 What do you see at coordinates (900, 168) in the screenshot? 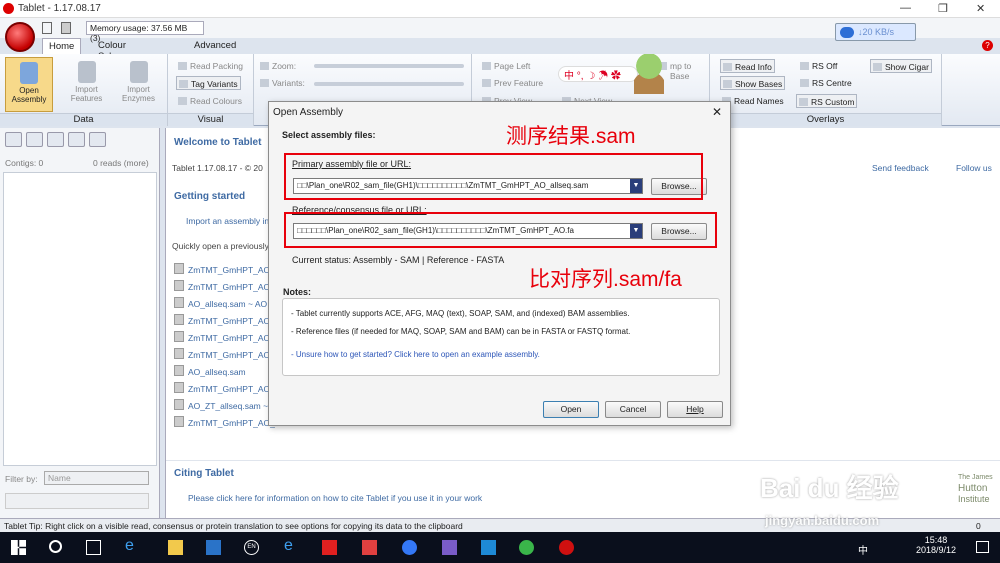
I see `send-feedback-link: Send feedback` at bounding box center [900, 168].